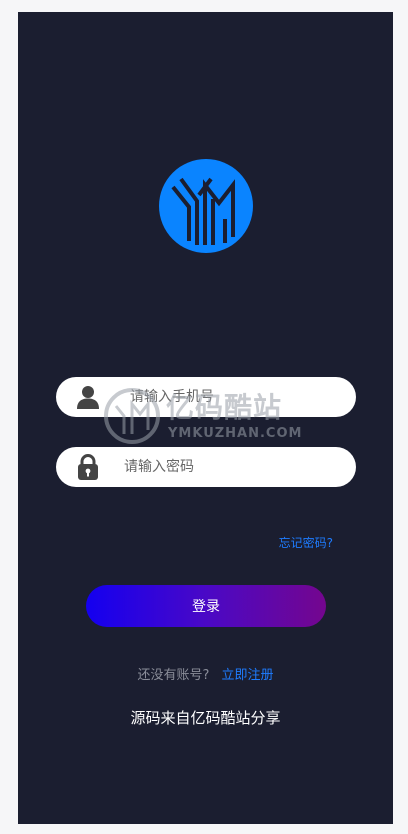 Image resolution: width=408 pixels, height=834 pixels. What do you see at coordinates (88, 397) in the screenshot?
I see `user-icon` at bounding box center [88, 397].